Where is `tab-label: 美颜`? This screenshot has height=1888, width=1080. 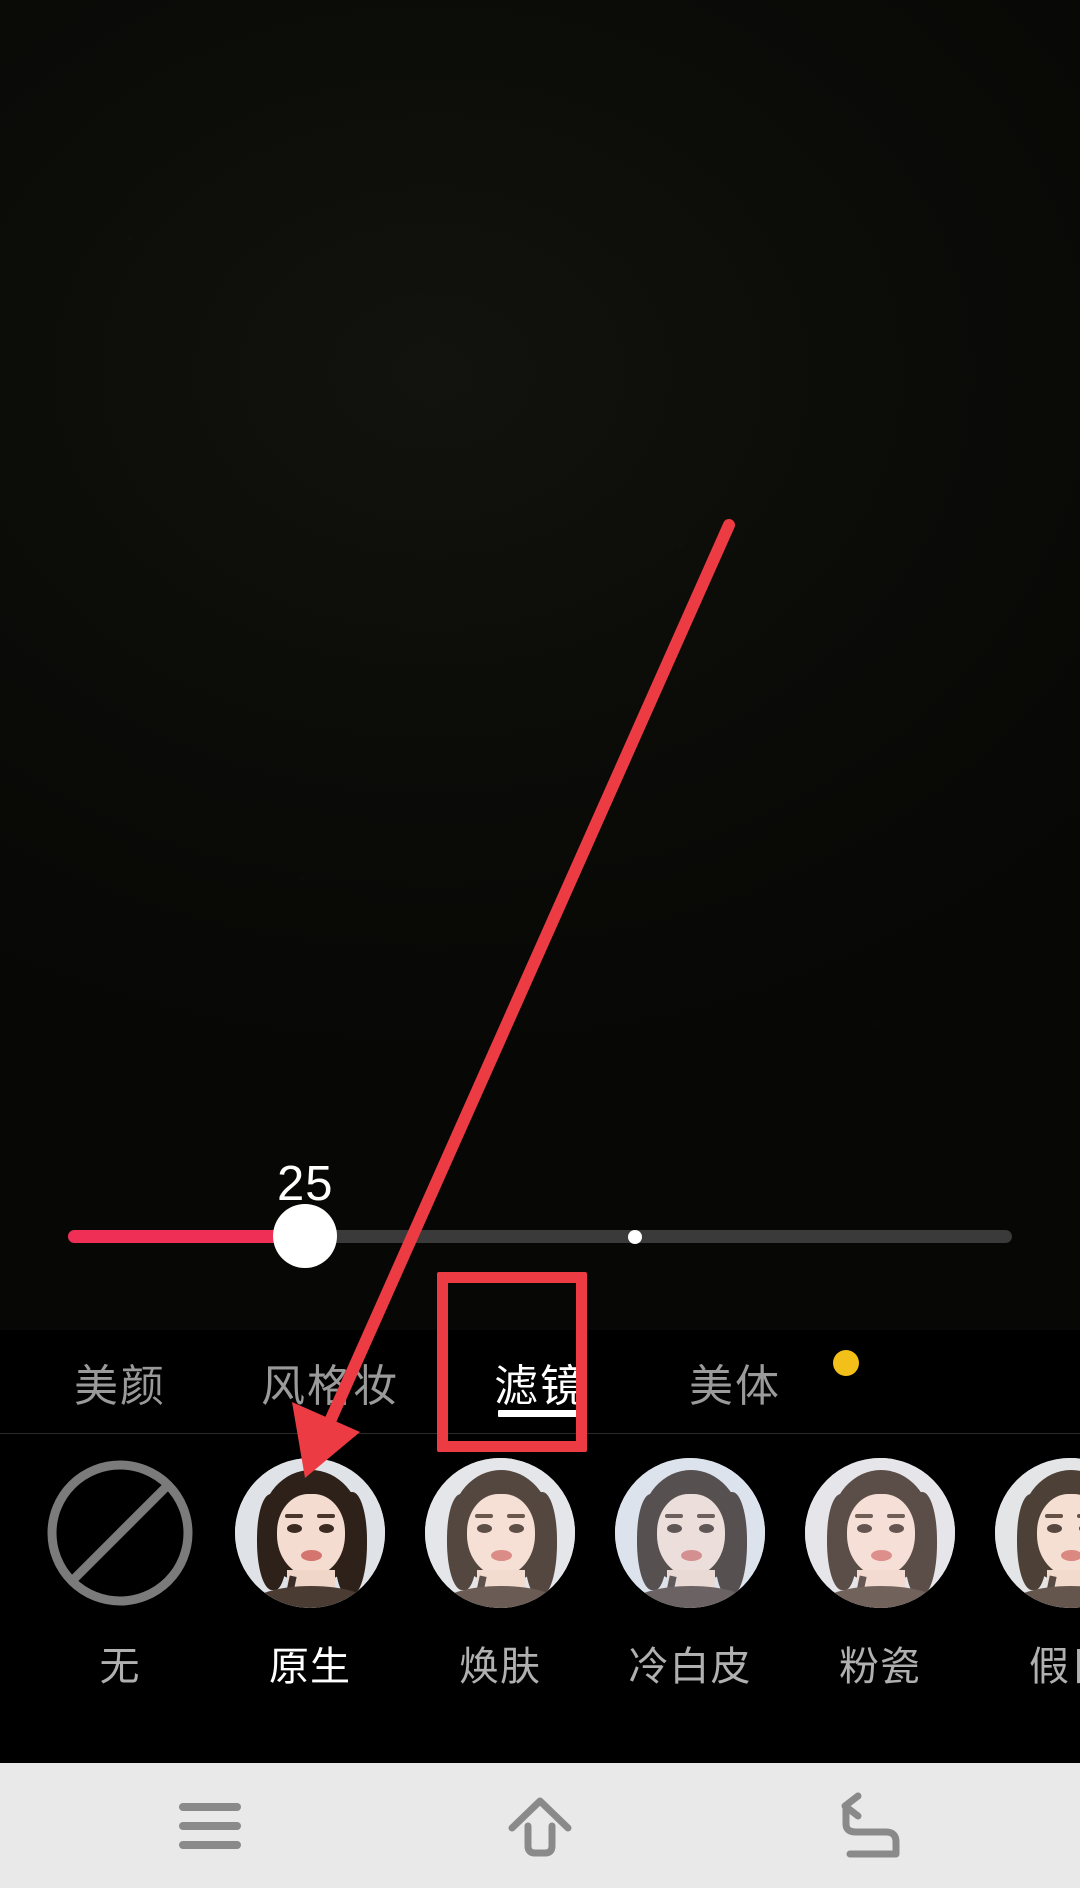 tab-label: 美颜 is located at coordinates (120, 1386).